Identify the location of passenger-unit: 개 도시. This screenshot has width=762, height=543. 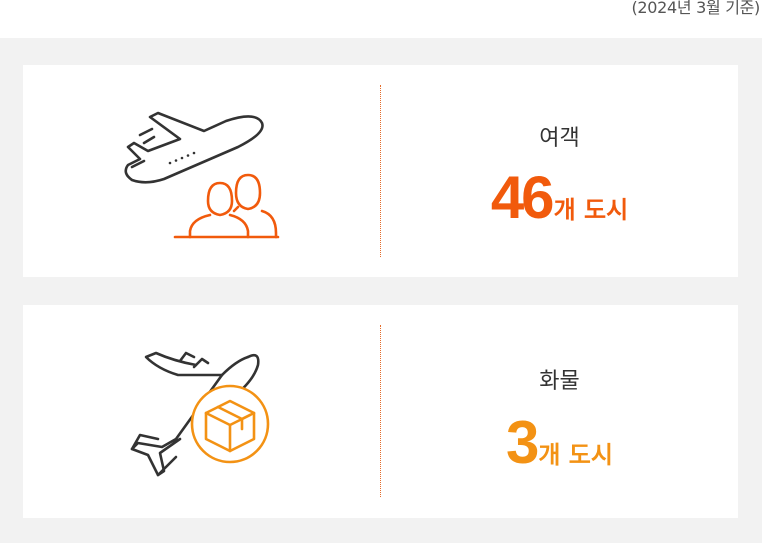
(591, 210).